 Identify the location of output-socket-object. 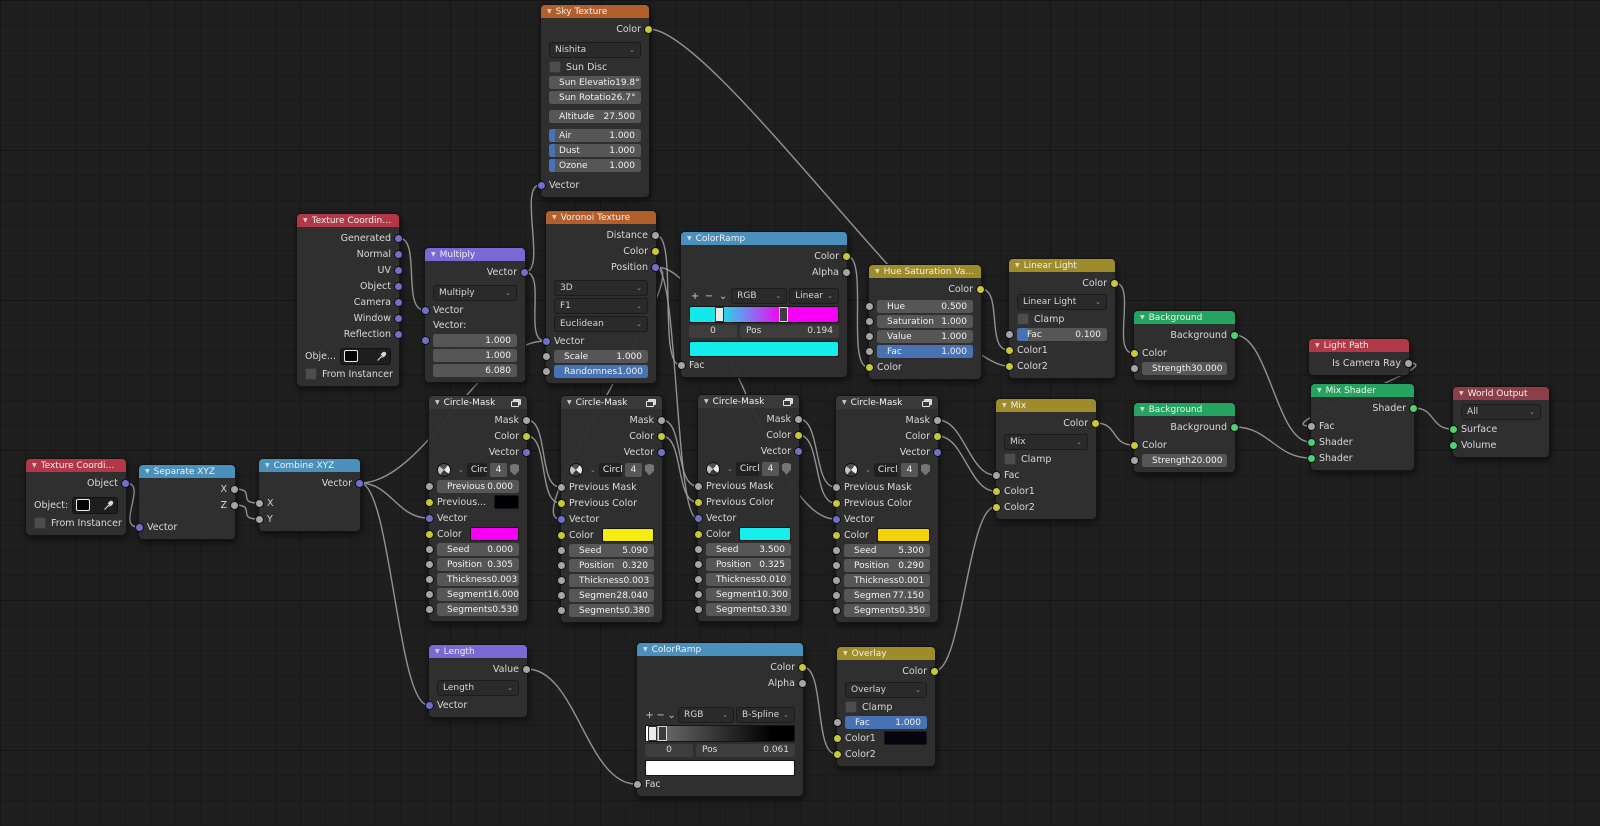
(125, 483).